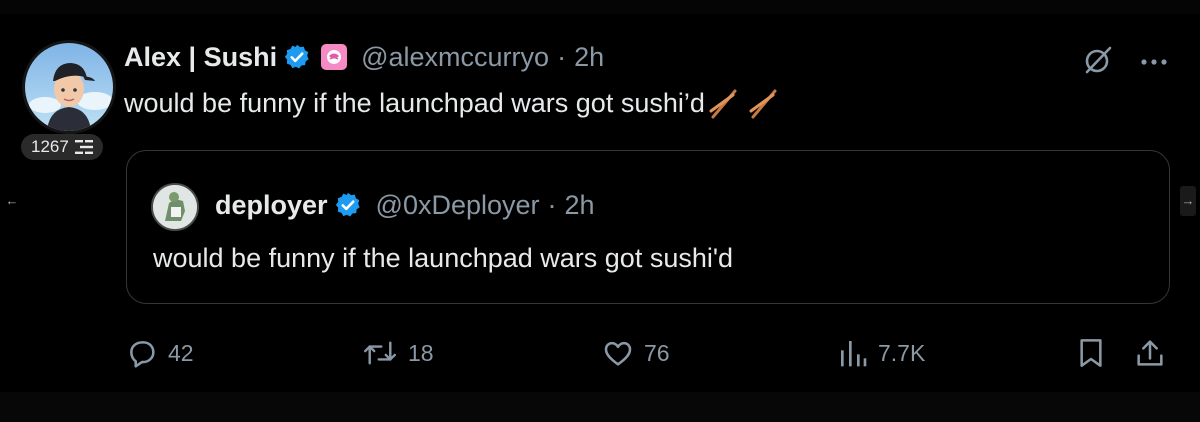 The height and width of the screenshot is (422, 1200). Describe the element at coordinates (902, 352) in the screenshot. I see `view-count: 7.7K` at that location.